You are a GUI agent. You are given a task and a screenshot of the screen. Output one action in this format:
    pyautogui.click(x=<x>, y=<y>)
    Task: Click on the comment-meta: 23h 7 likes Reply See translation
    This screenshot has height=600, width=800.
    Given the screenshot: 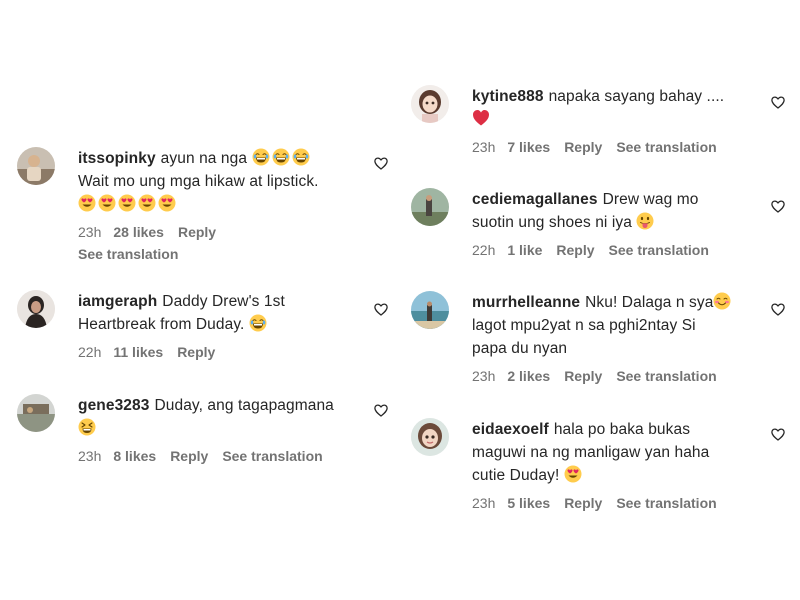 What is the action you would take?
    pyautogui.click(x=622, y=147)
    